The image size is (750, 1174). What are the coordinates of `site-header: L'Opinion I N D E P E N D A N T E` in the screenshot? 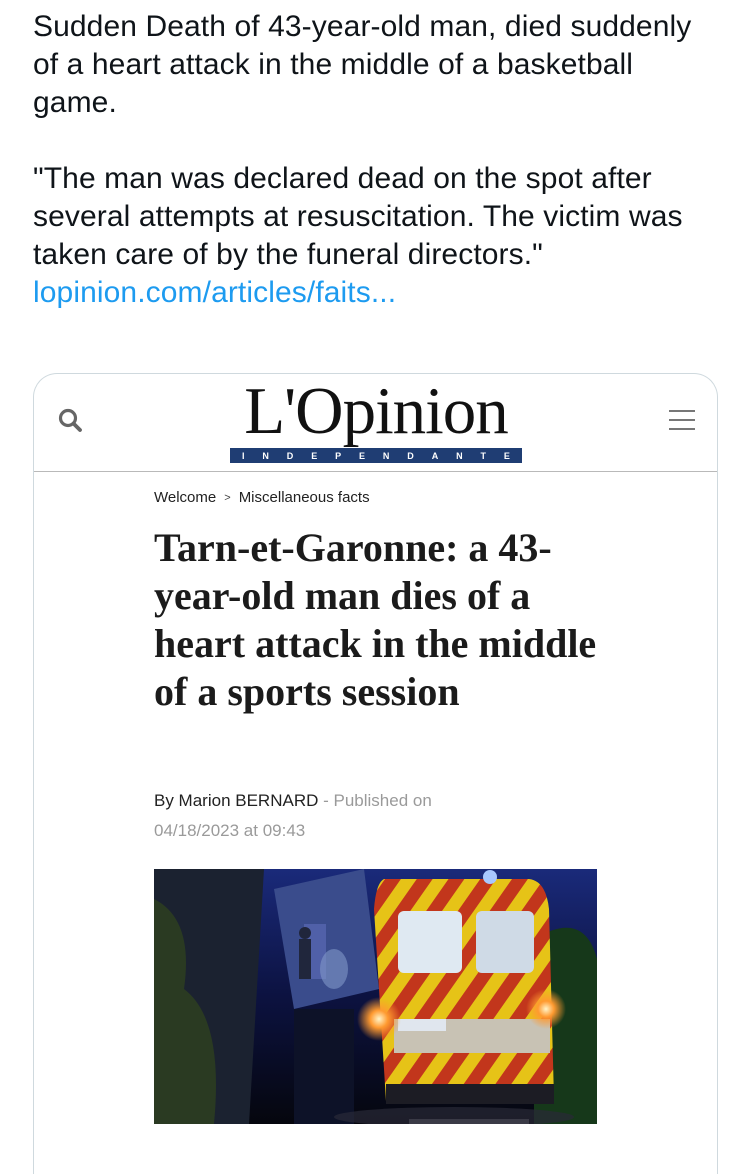 It's located at (375, 423).